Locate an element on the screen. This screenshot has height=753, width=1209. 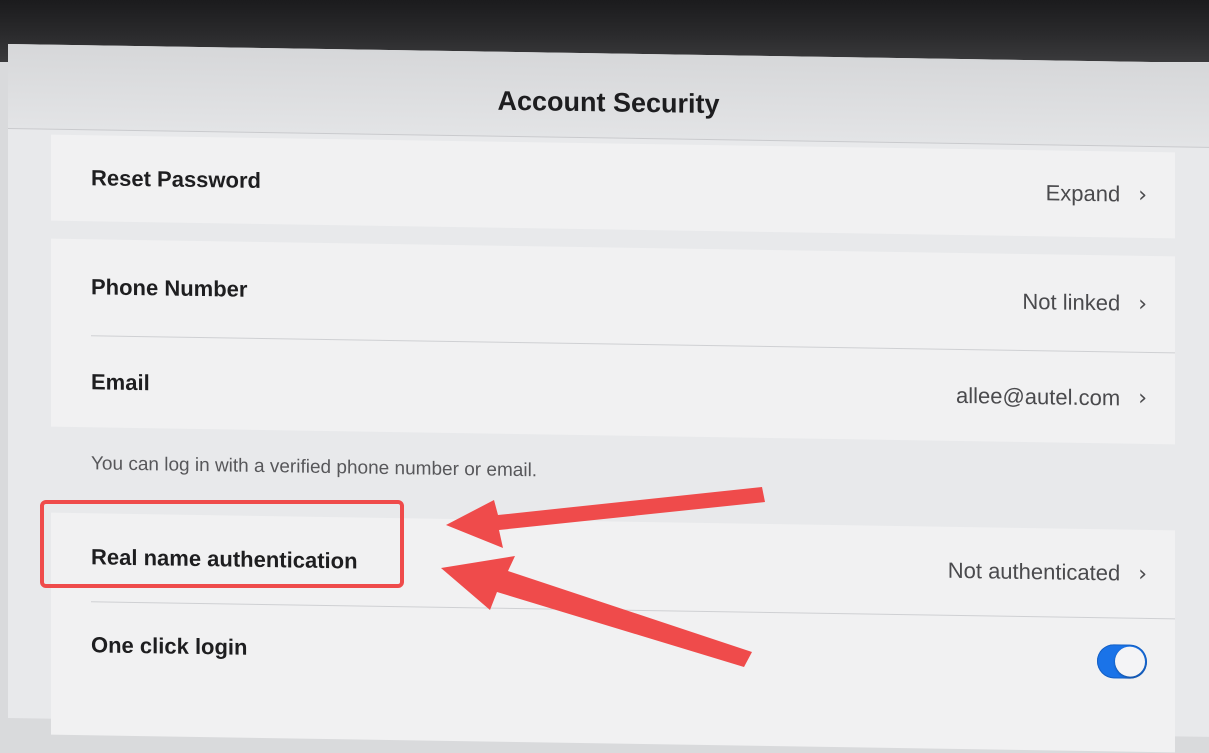
toggle-knob is located at coordinates (1130, 661).